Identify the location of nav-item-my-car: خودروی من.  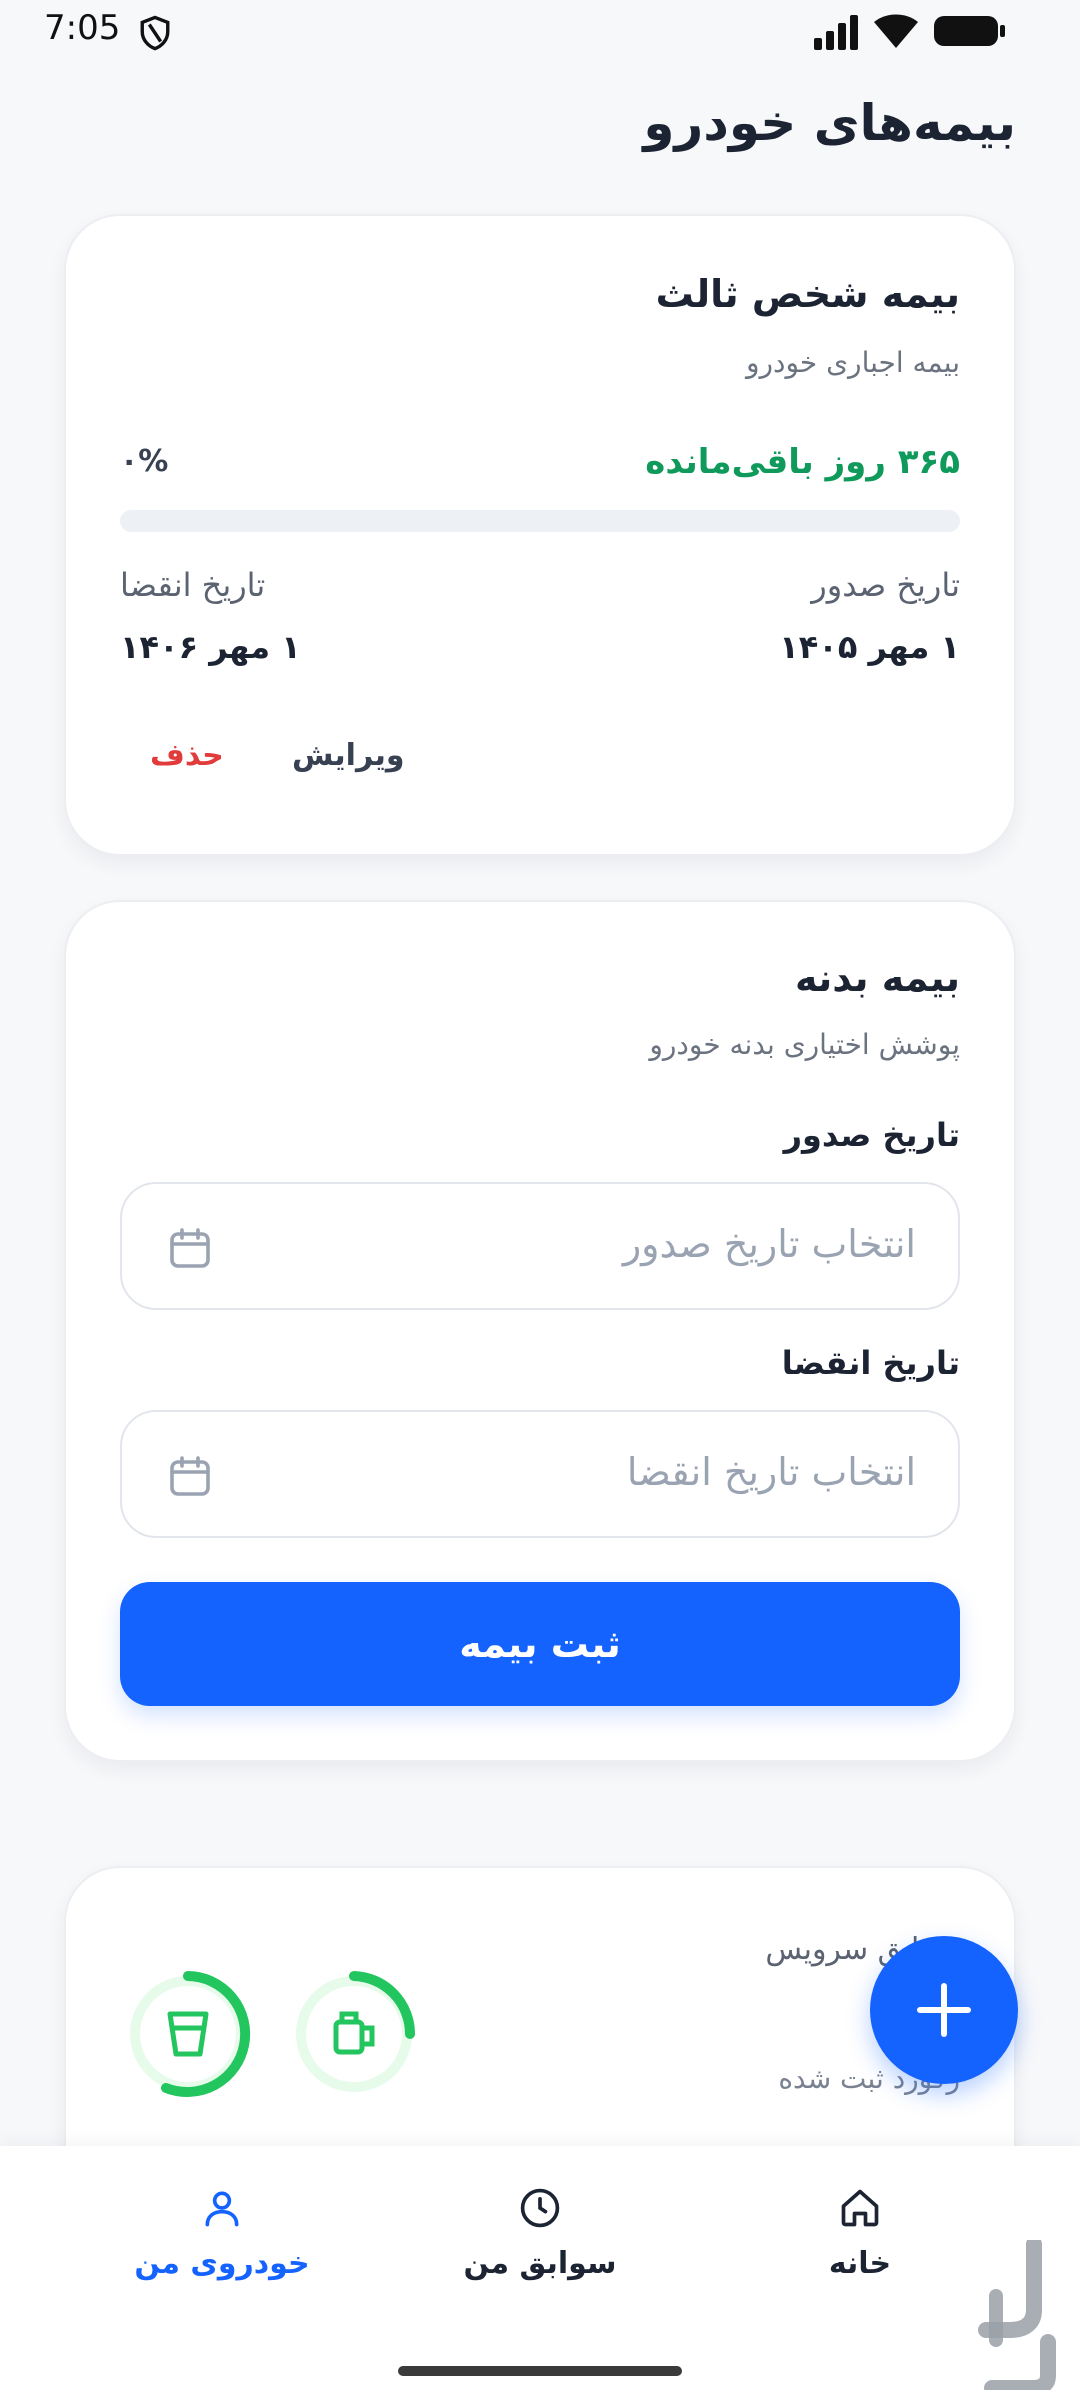
(222, 2246).